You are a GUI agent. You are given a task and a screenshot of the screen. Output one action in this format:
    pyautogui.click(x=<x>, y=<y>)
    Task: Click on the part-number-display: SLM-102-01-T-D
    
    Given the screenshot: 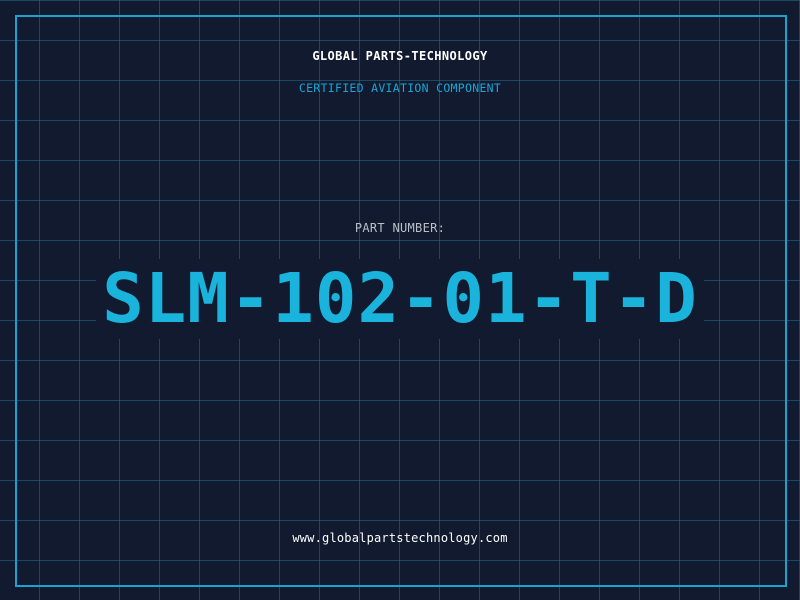 What is the action you would take?
    pyautogui.click(x=400, y=299)
    